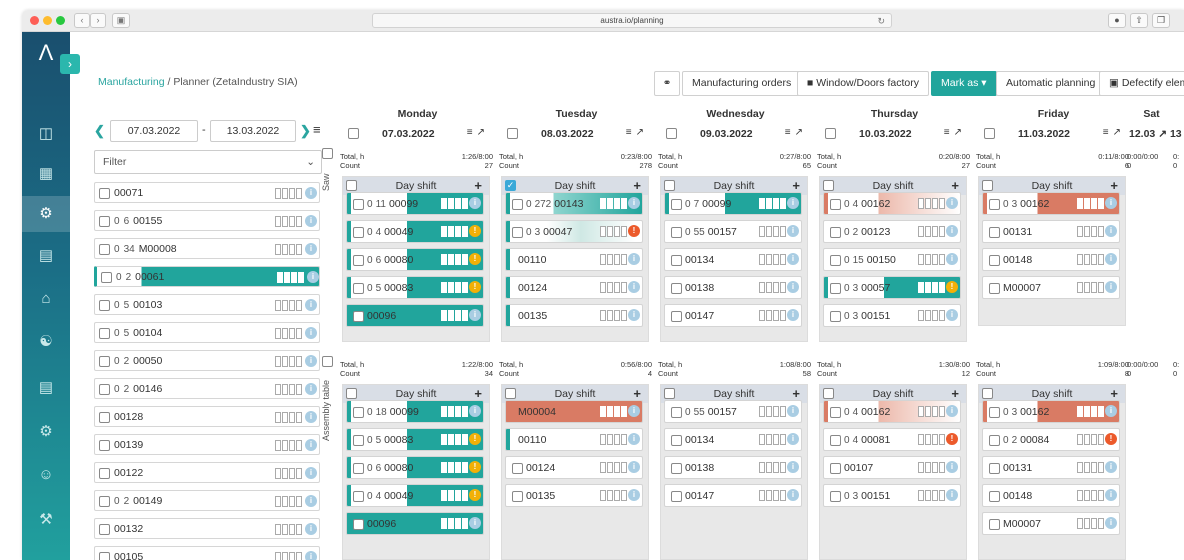 The height and width of the screenshot is (560, 1184). I want to click on order-card: 0 4 00049!, so click(415, 231).